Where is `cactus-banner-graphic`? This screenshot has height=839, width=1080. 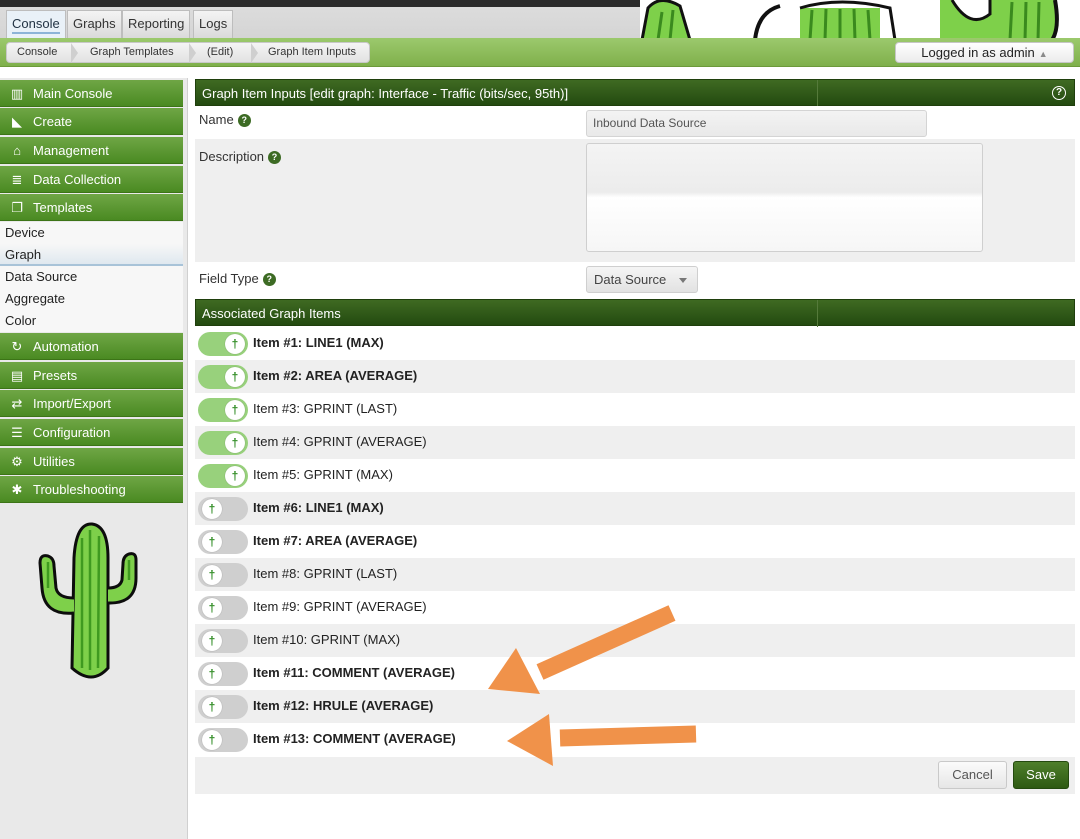
cactus-banner-graphic is located at coordinates (860, 20).